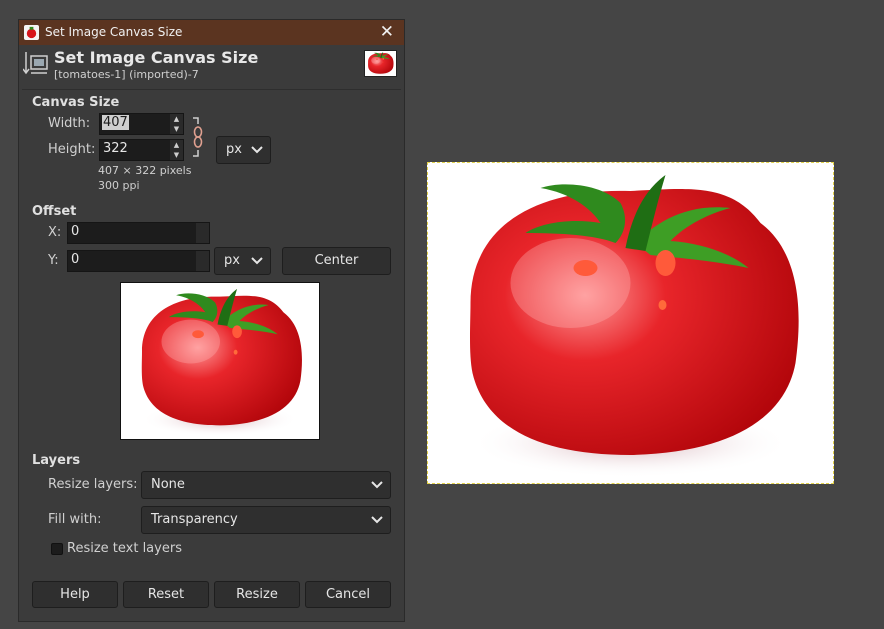 The width and height of the screenshot is (884, 629). I want to click on height-stepper: ▲ ▼, so click(176, 150).